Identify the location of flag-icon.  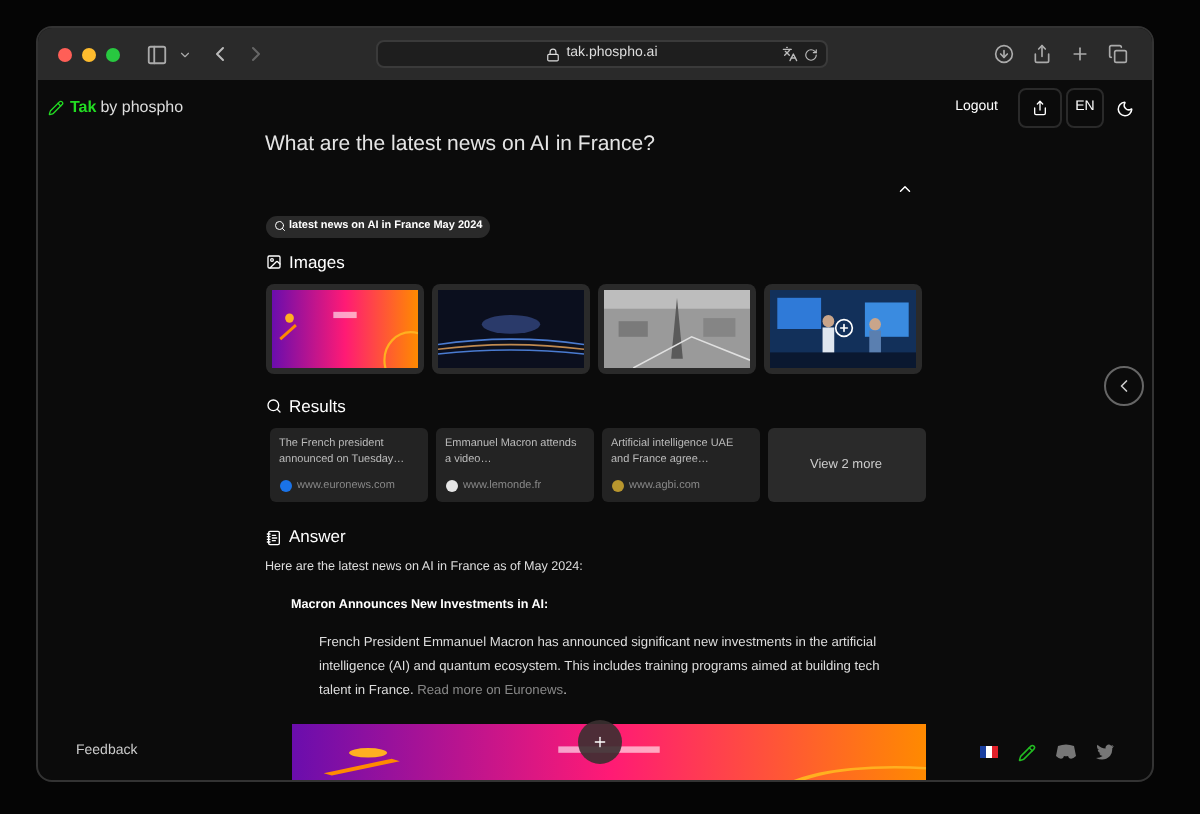
(989, 752).